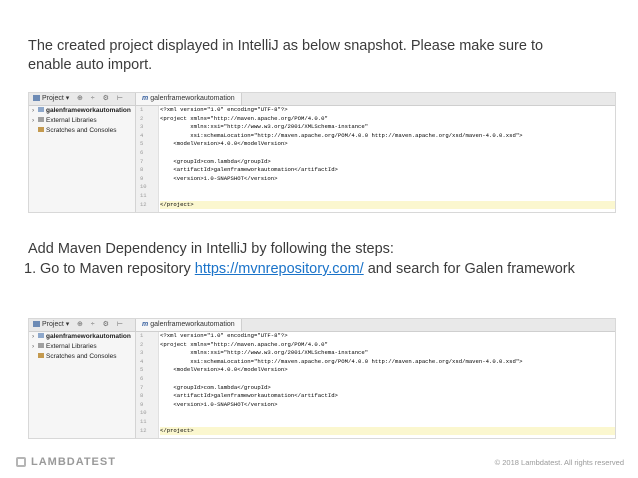  I want to click on maven-repository-link: https://mvnrepository.com/, so click(279, 269).